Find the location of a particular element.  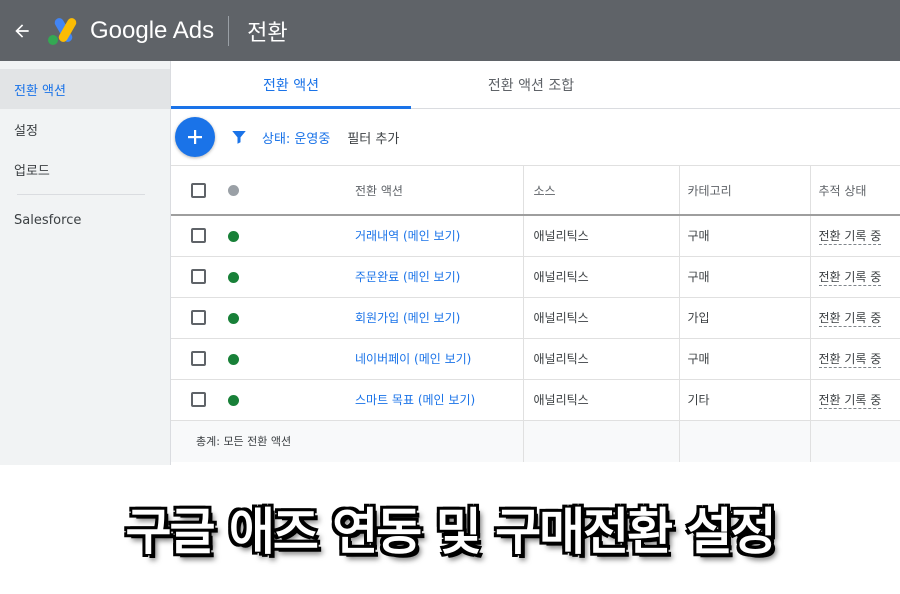

conversion-name-link: 회원가입 (메인 보기) is located at coordinates (407, 318).